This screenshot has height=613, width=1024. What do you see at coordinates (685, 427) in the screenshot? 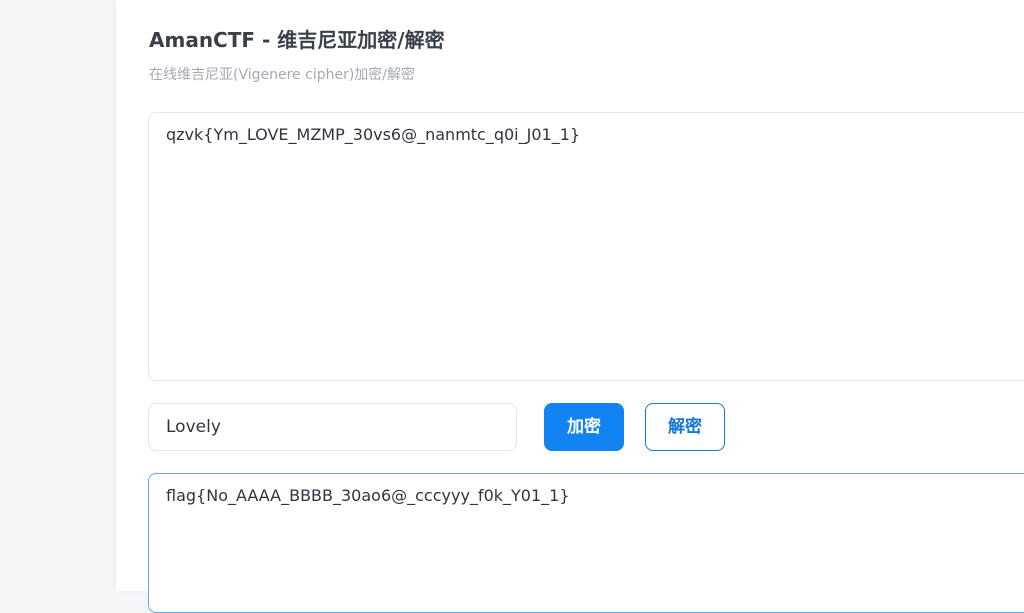
I see `decrypt-button: 解密` at bounding box center [685, 427].